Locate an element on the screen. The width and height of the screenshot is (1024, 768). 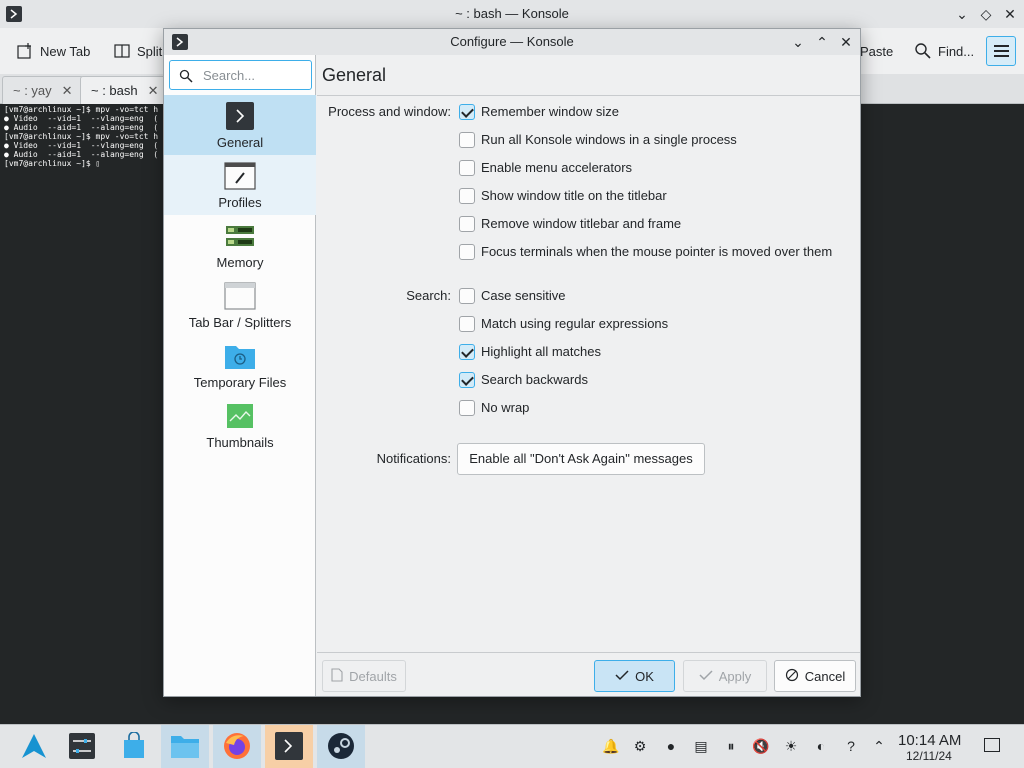
apply-button: Apply is located at coordinates (725, 676).